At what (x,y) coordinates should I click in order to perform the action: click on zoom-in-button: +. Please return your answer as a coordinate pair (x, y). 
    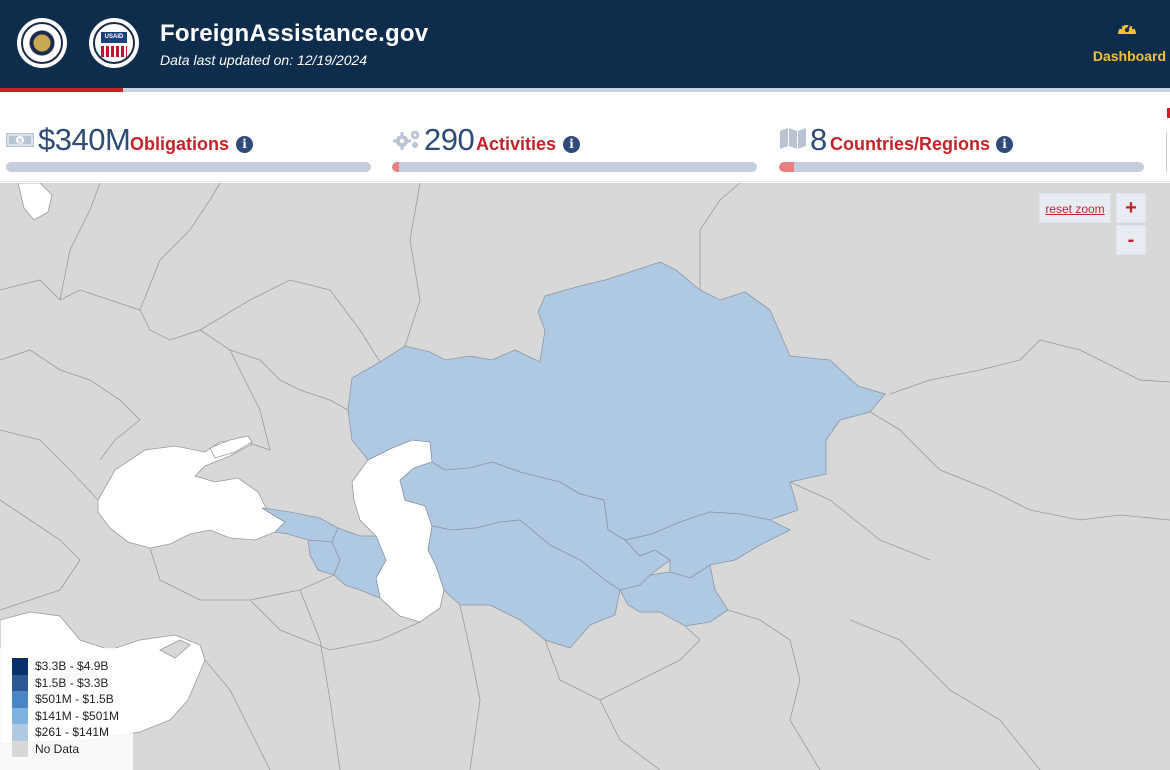
    Looking at the image, I should click on (1131, 208).